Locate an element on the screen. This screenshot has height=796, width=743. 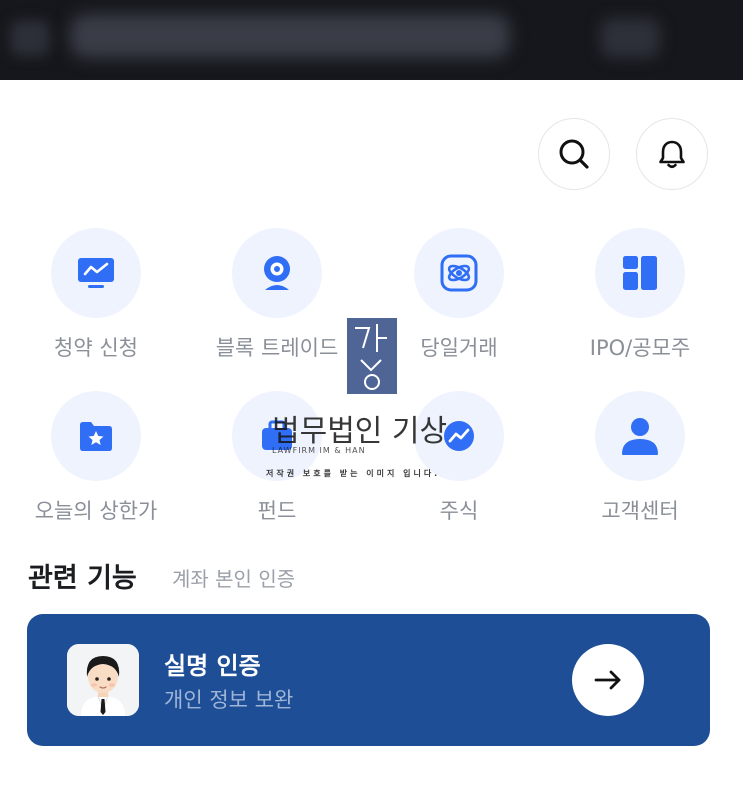
star-folder-icon is located at coordinates (96, 436).